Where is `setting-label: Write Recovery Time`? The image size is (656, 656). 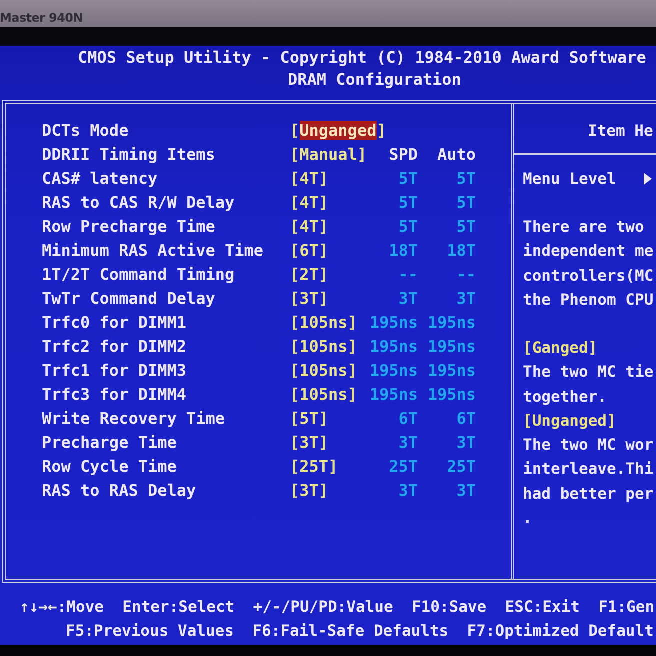
setting-label: Write Recovery Time is located at coordinates (166, 419).